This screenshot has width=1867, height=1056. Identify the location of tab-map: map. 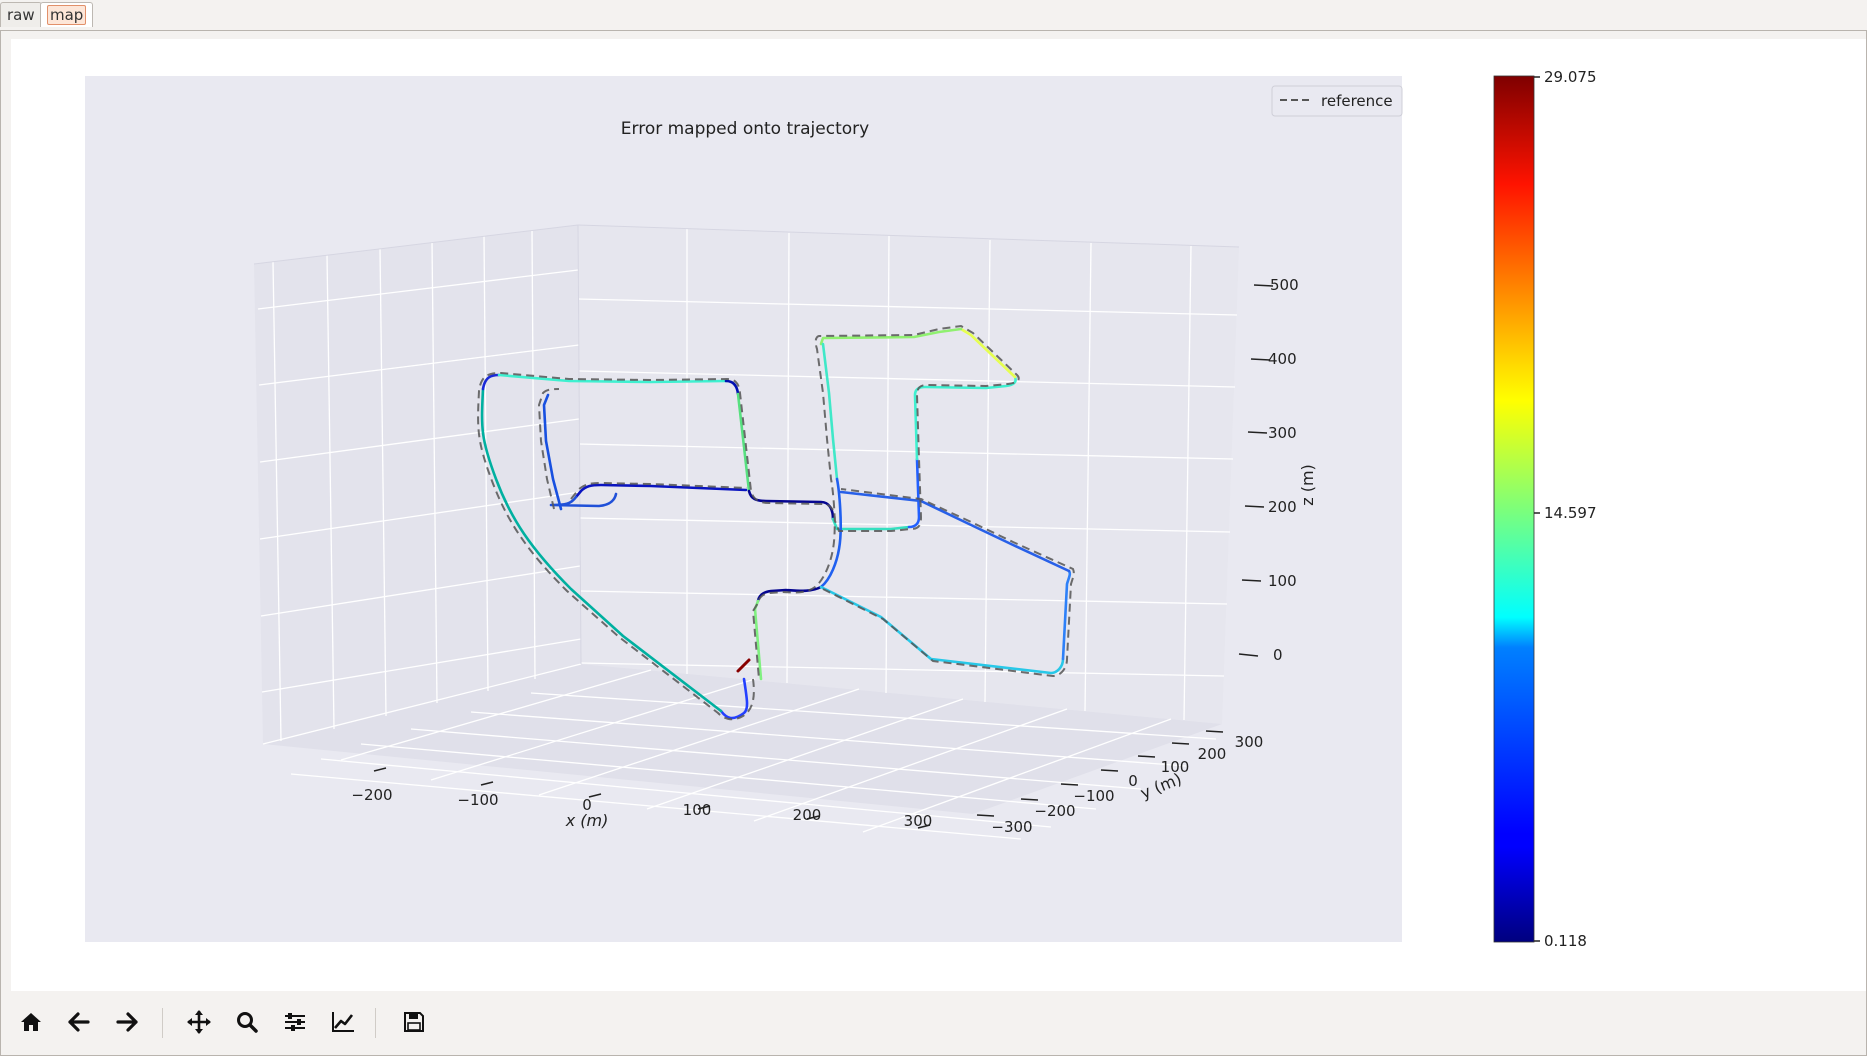
(67, 14).